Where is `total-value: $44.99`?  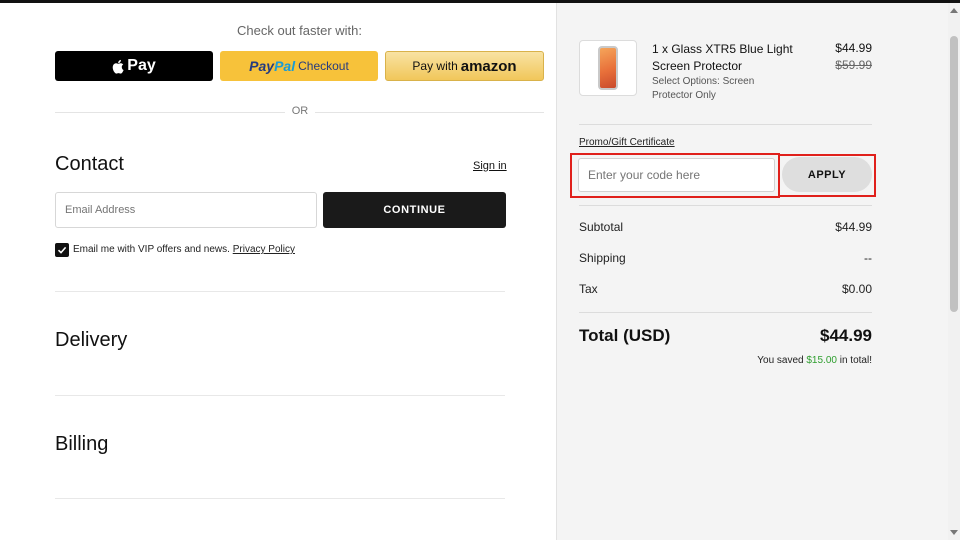 total-value: $44.99 is located at coordinates (846, 335).